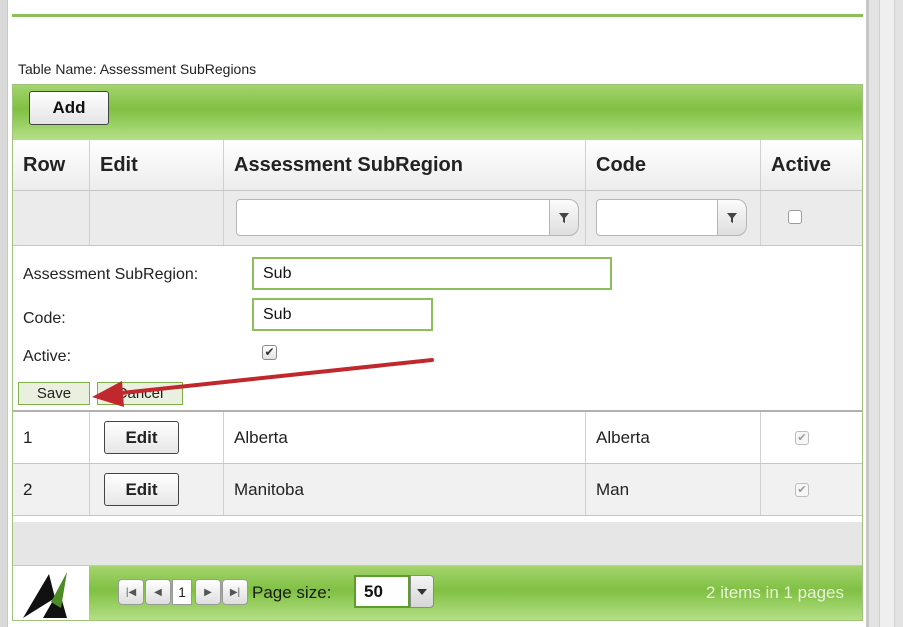 This screenshot has width=903, height=627. Describe the element at coordinates (775, 592) in the screenshot. I see `pager-info-text: 2 items in 1 pages` at that location.